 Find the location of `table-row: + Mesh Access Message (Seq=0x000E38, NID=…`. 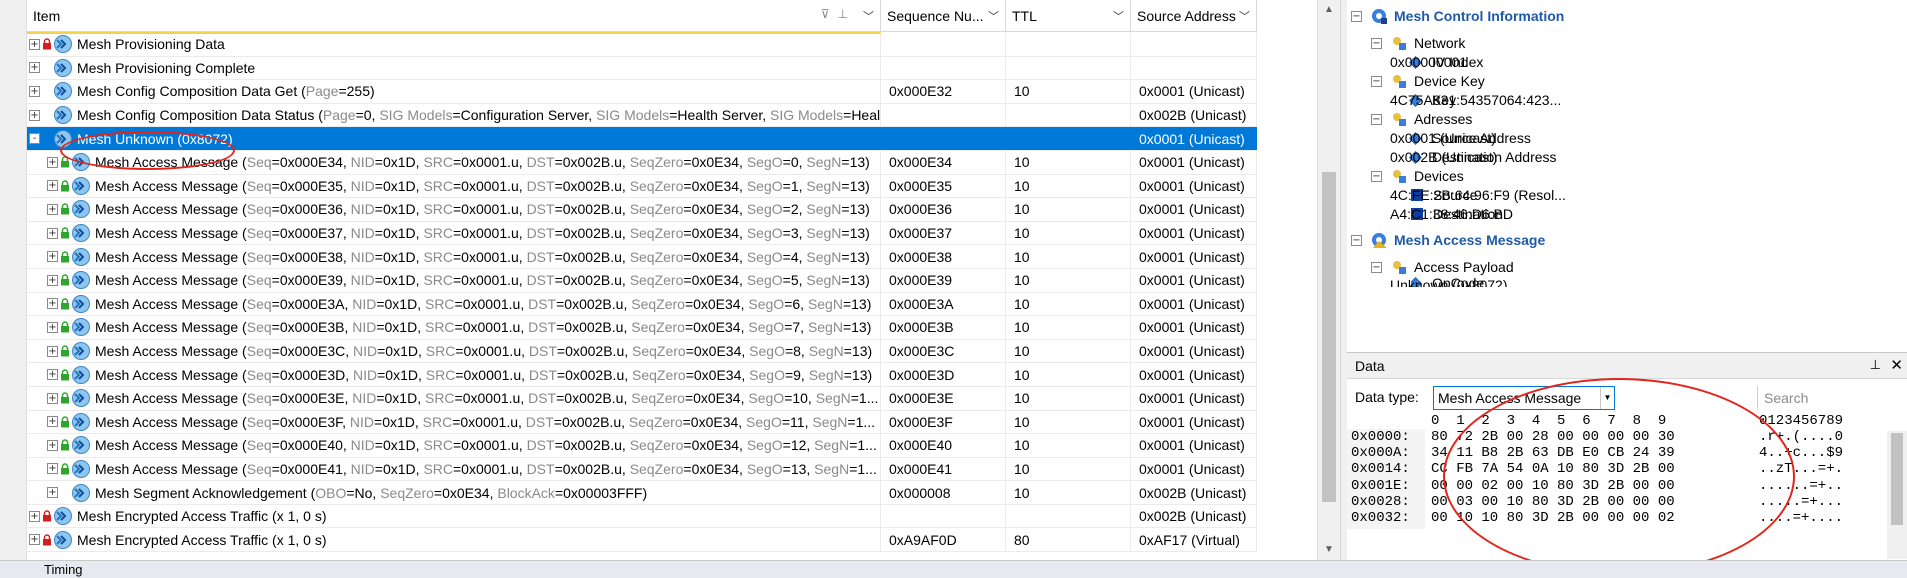

table-row: + Mesh Access Message (Seq=0x000E38, NID=… is located at coordinates (642, 257).